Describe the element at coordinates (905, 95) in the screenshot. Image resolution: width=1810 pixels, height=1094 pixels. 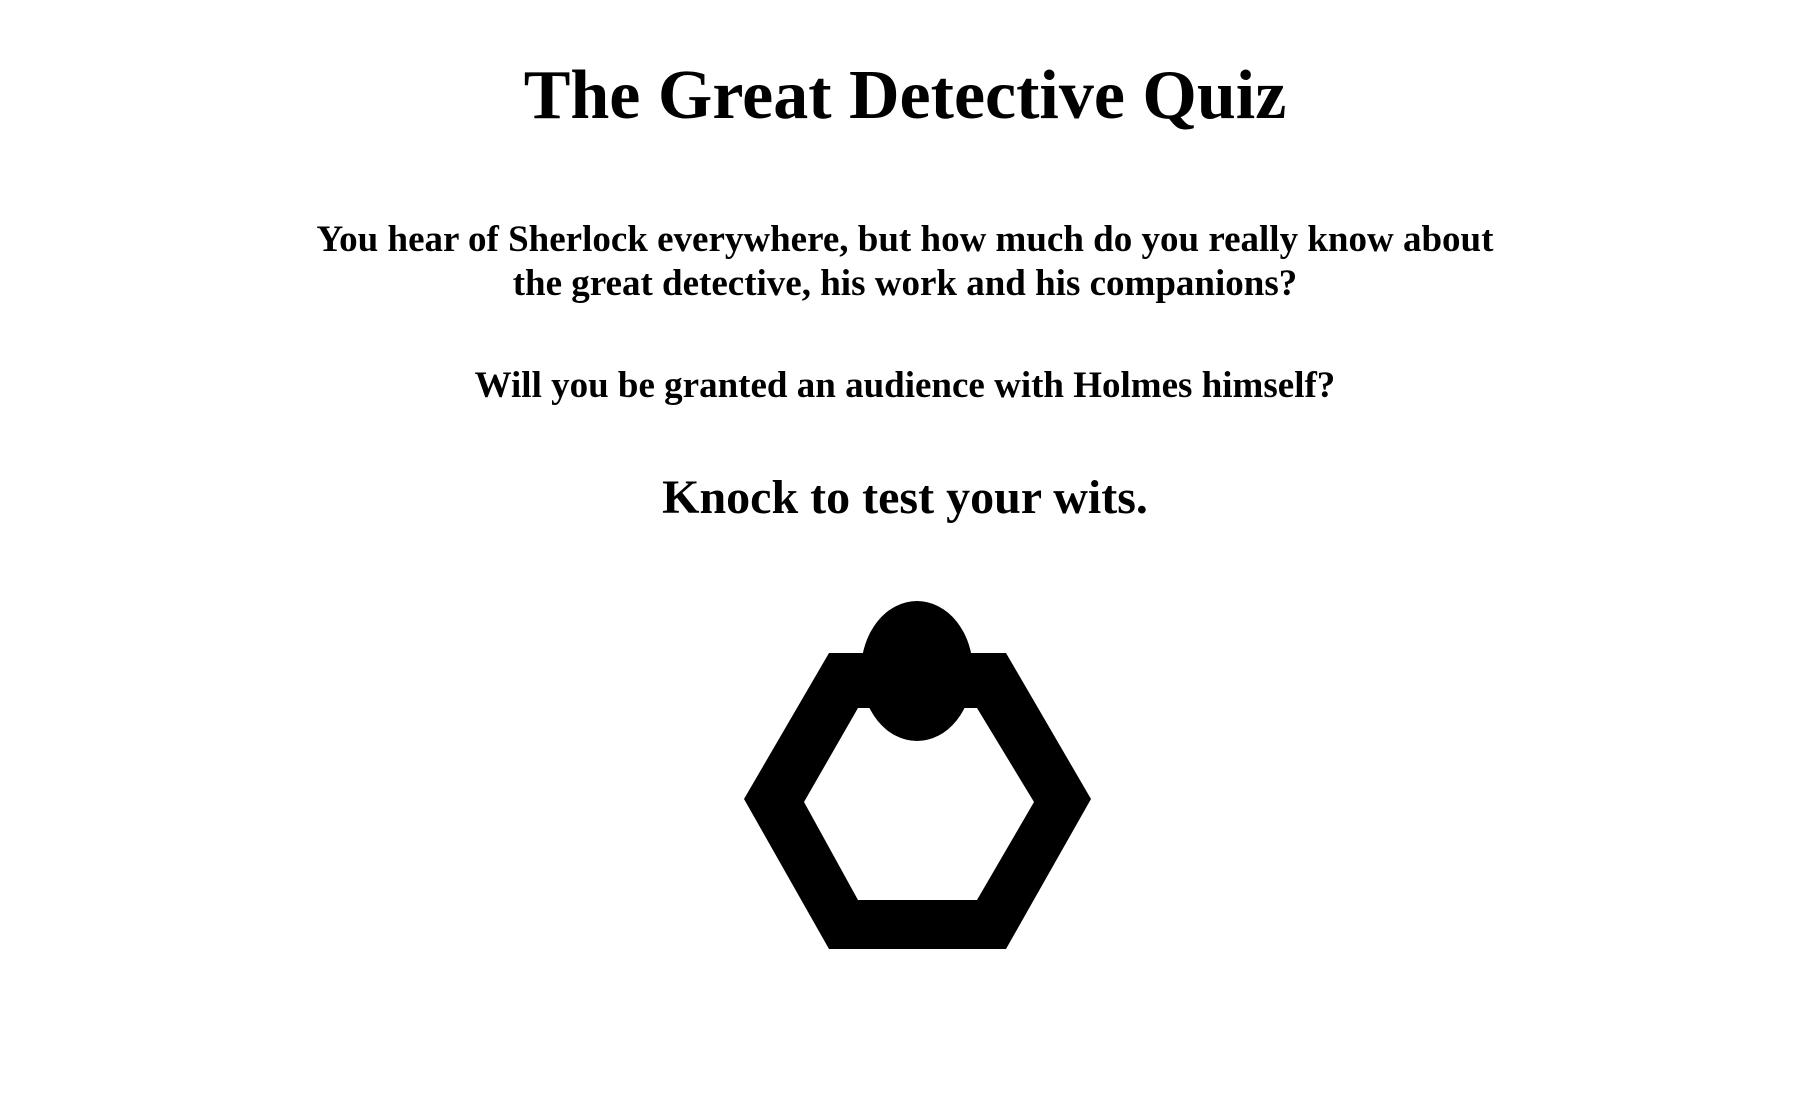
I see `page-title: The Great Detective Quiz` at that location.